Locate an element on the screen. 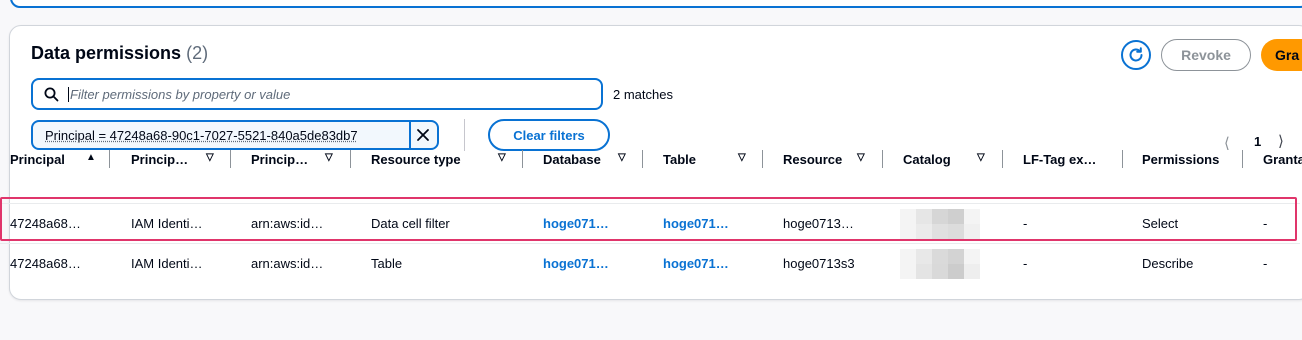 The height and width of the screenshot is (340, 1302). cell-grantable: - is located at coordinates (1265, 263).